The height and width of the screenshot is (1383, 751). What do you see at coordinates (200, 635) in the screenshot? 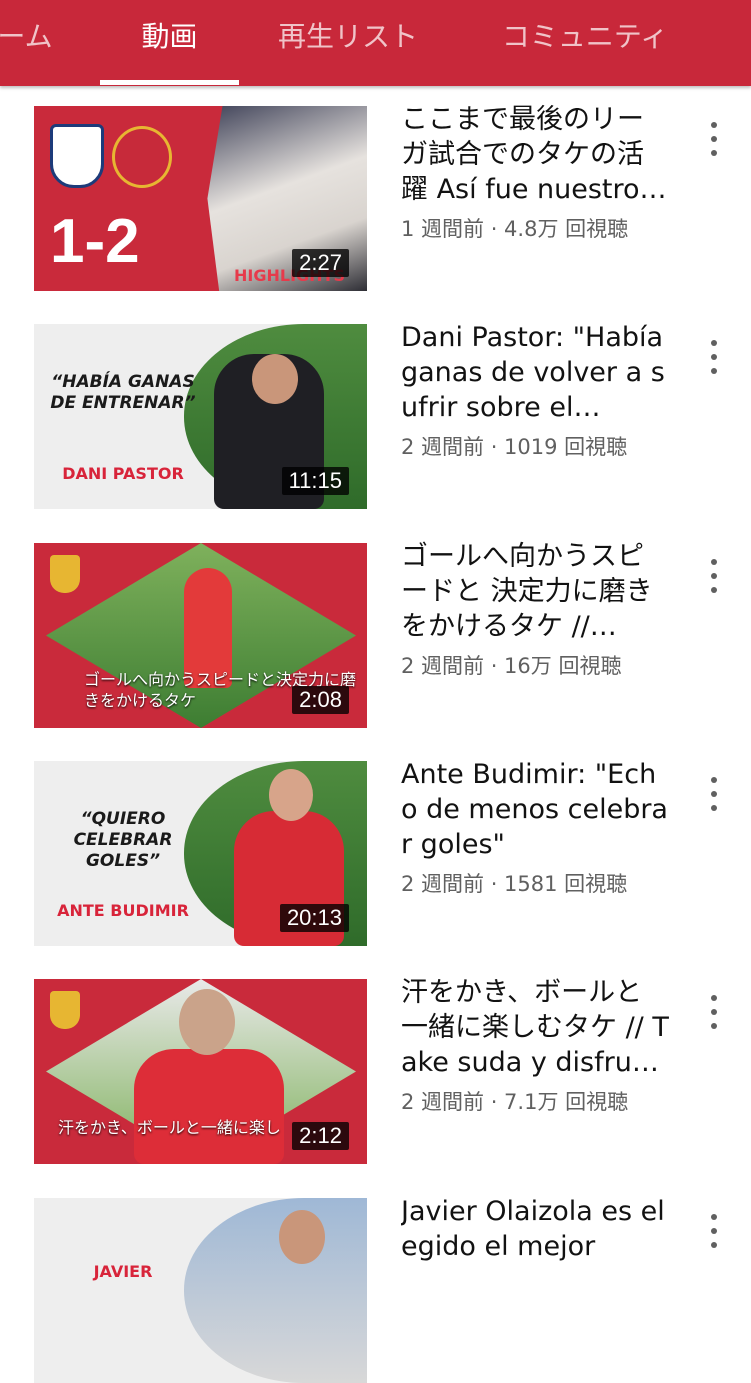
I see `video-thumbnail: ゴールへ向かうスピードと決定力に磨きをかけるタケ 2:08` at bounding box center [200, 635].